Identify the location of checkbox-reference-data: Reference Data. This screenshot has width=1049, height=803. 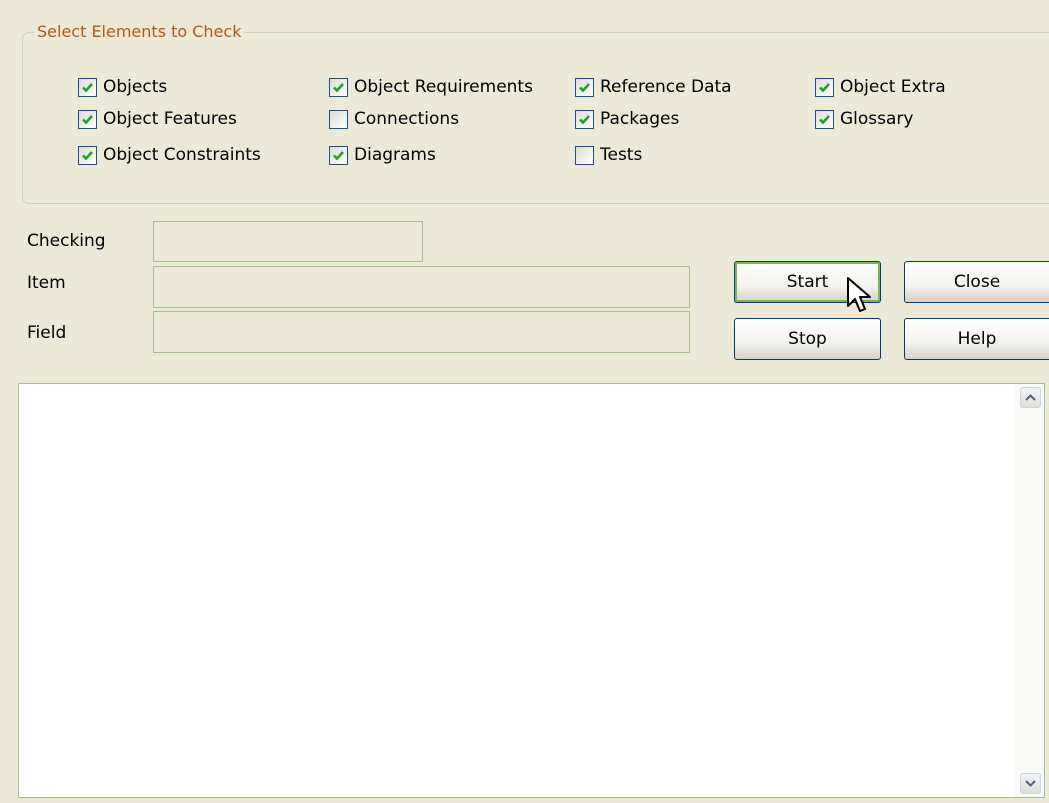
(653, 87).